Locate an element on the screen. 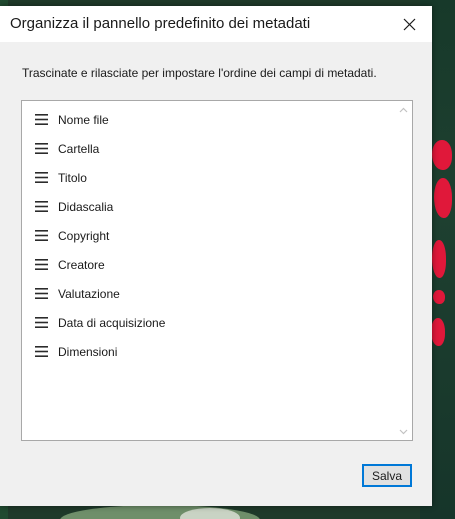  close-icon is located at coordinates (409, 24).